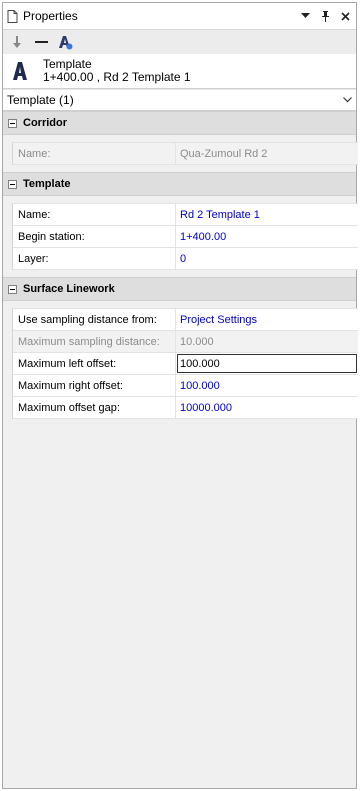  Describe the element at coordinates (179, 184) in the screenshot. I see `section-template: Template` at that location.